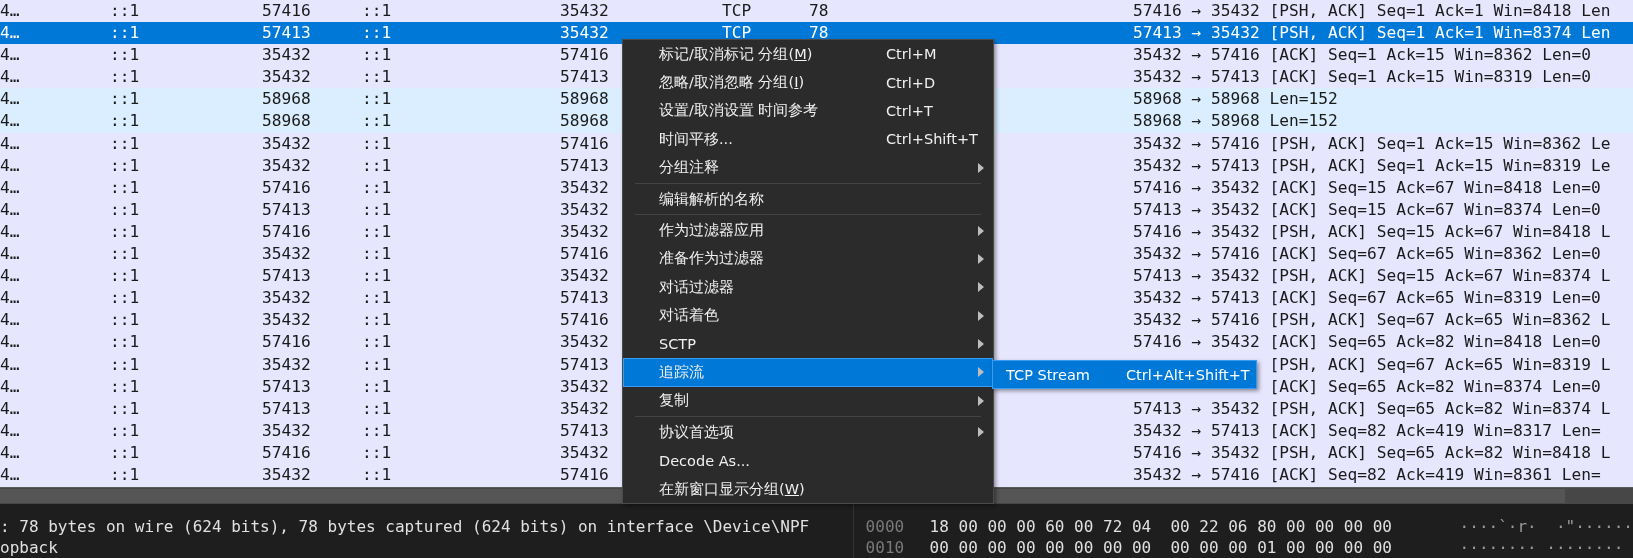 The height and width of the screenshot is (558, 1633). Describe the element at coordinates (1430, 77) in the screenshot. I see `table-cell: [ACK] Seq=1 Ack=15 Win=8319 Len=0` at that location.